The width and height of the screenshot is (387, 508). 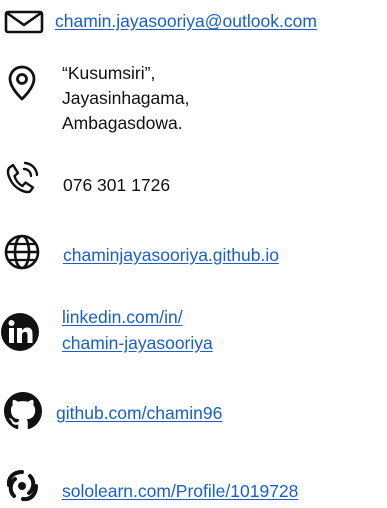 What do you see at coordinates (193, 180) in the screenshot?
I see `phone-row: 076 301 1726` at bounding box center [193, 180].